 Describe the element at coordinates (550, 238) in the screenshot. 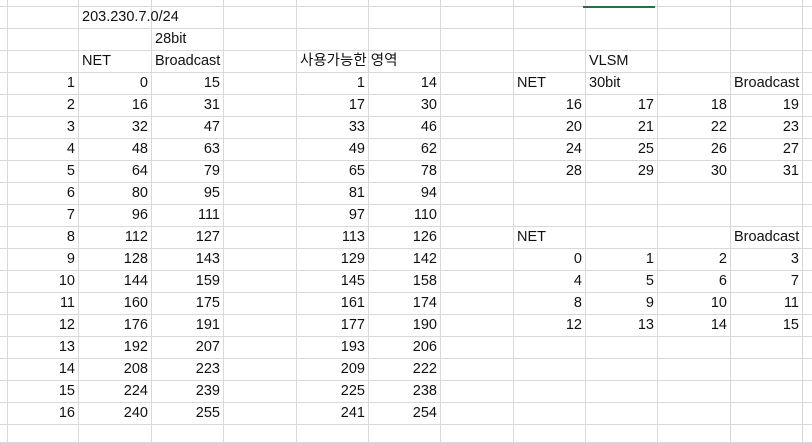

I see `vlsm-net-header-cell-2: NET` at that location.